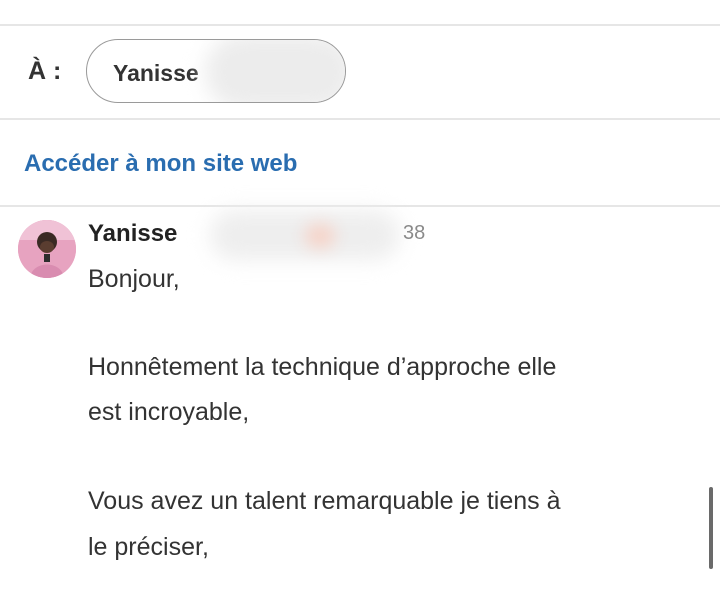  Describe the element at coordinates (360, 25) in the screenshot. I see `top-divider` at that location.